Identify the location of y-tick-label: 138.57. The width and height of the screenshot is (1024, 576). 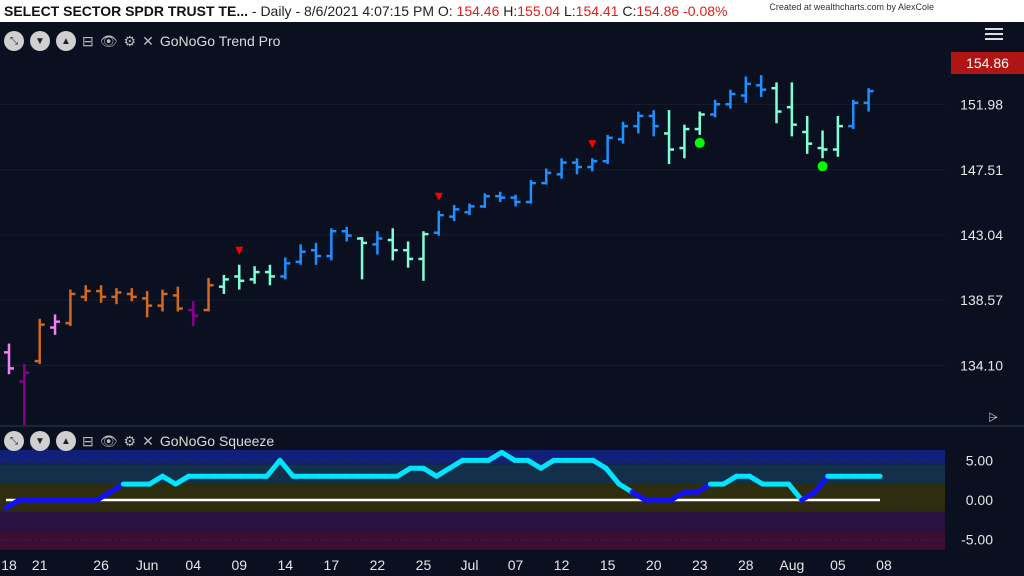
(981, 300).